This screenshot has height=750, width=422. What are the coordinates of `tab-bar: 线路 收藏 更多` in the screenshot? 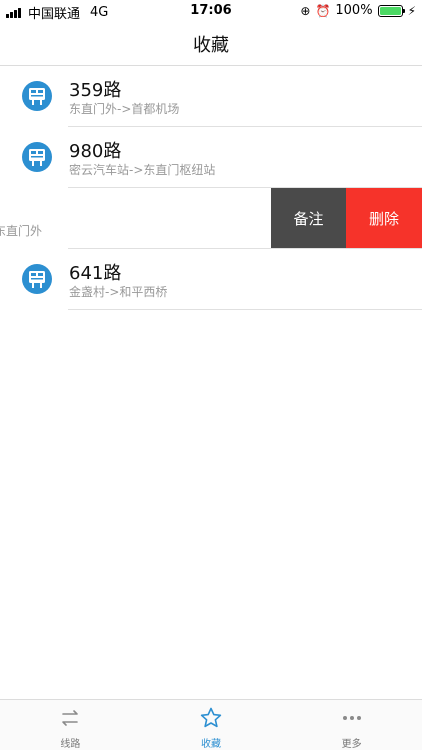 It's located at (211, 724).